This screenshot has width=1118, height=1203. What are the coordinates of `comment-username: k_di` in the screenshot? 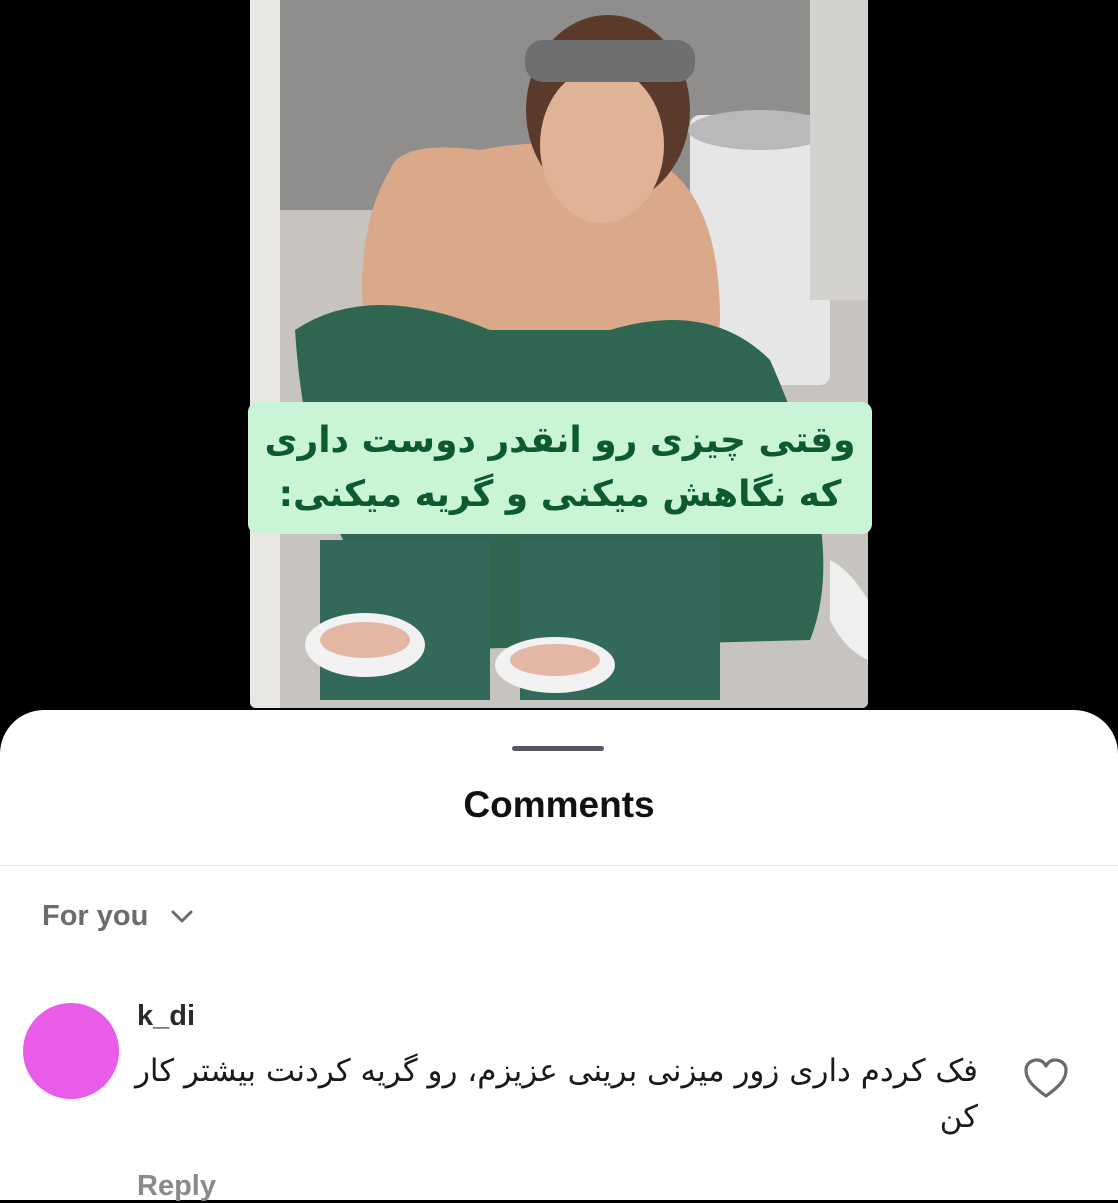 It's located at (166, 1016).